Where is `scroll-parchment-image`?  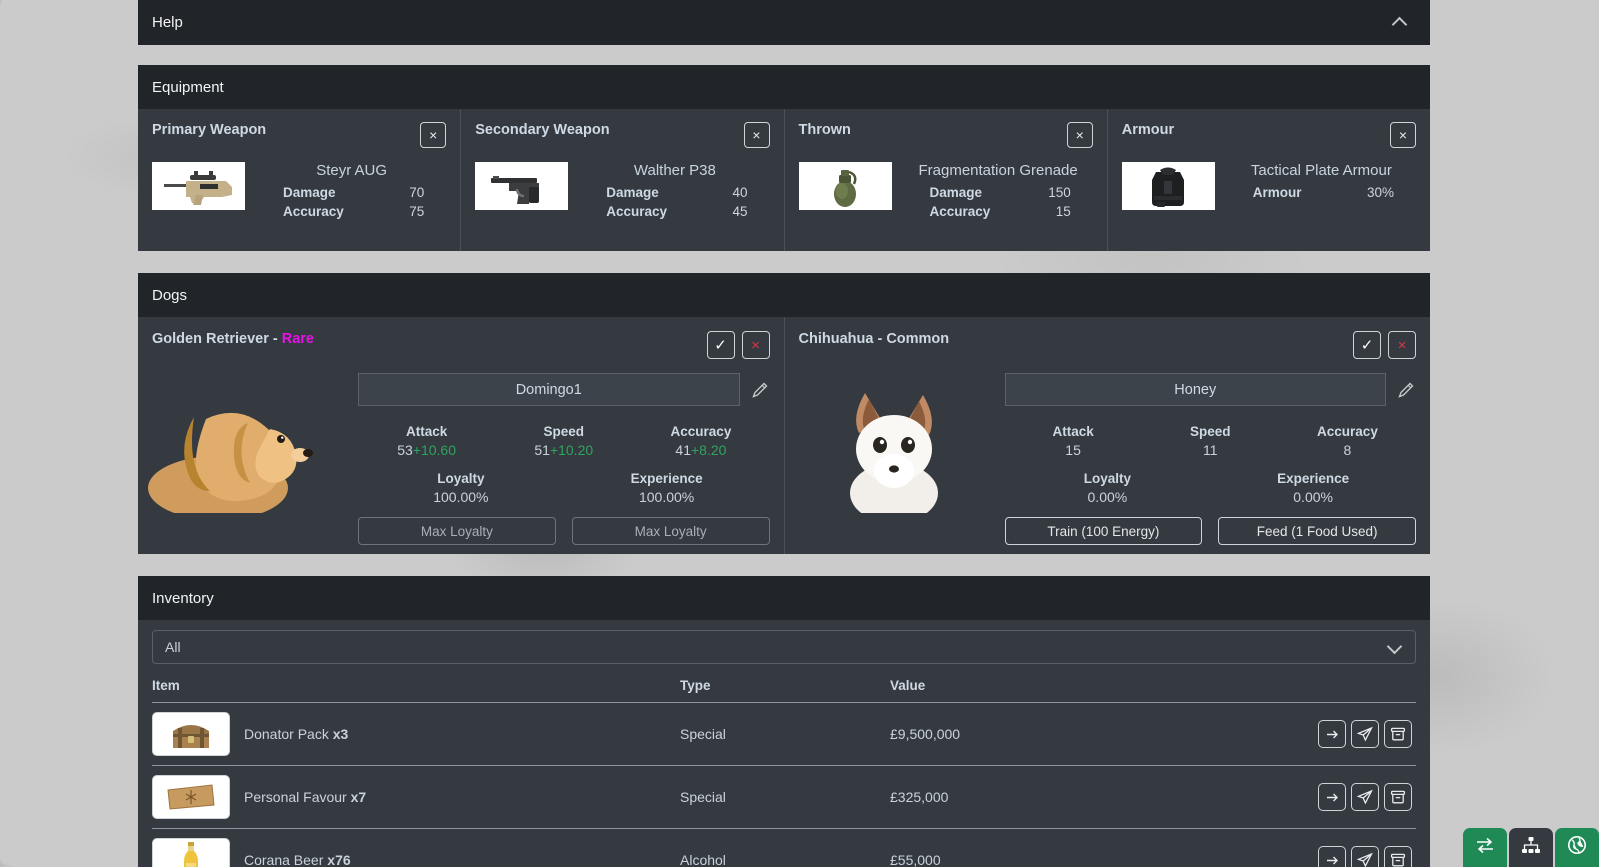
scroll-parchment-image is located at coordinates (191, 797).